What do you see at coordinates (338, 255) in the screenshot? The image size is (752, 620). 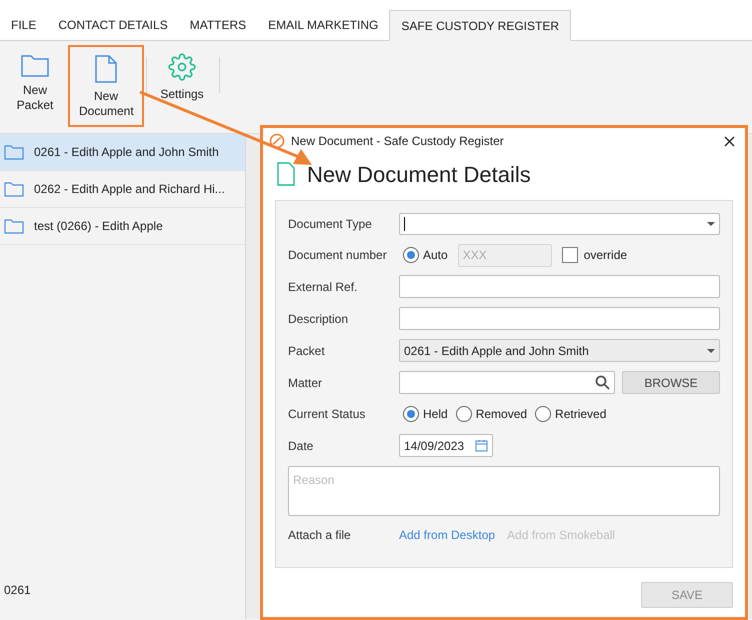 I see `field-label: Document number` at bounding box center [338, 255].